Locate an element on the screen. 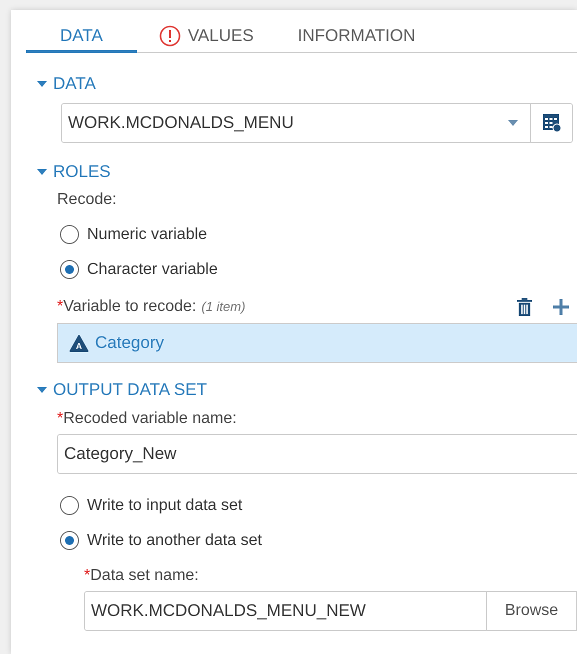 This screenshot has height=654, width=577. delete-button is located at coordinates (524, 307).